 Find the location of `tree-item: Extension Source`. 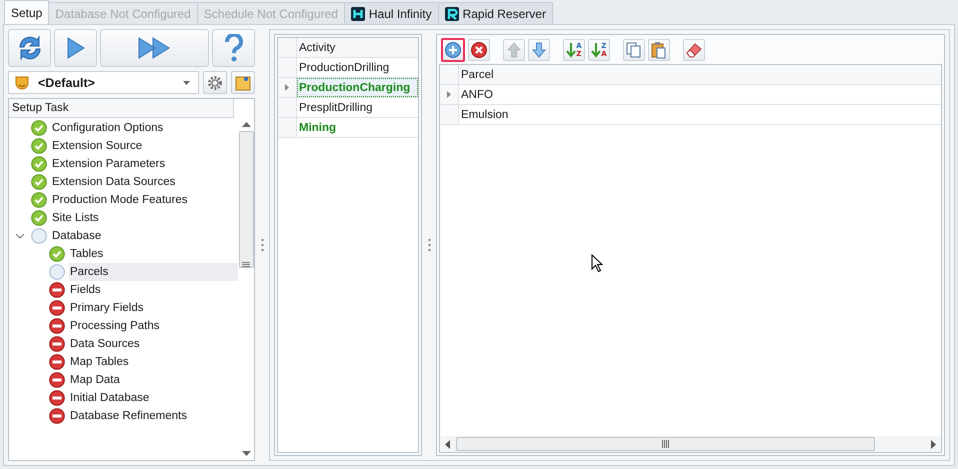

tree-item: Extension Source is located at coordinates (123, 146).